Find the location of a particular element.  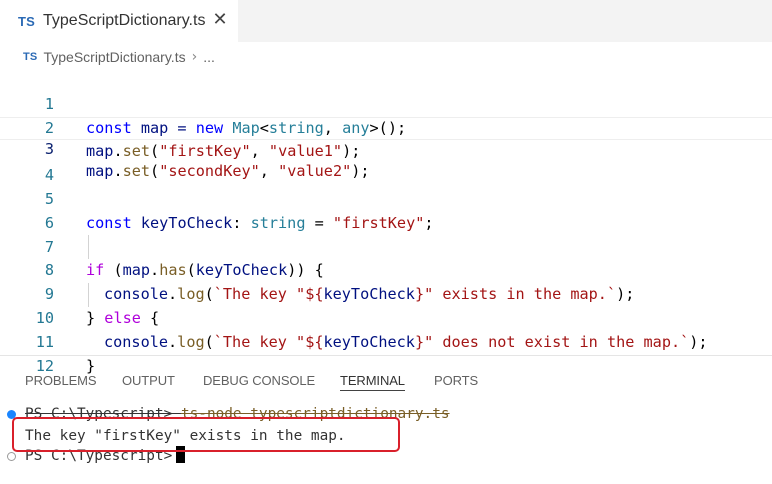

code-line: 2 map.set("firstKey", "value1"); is located at coordinates (386, 127).